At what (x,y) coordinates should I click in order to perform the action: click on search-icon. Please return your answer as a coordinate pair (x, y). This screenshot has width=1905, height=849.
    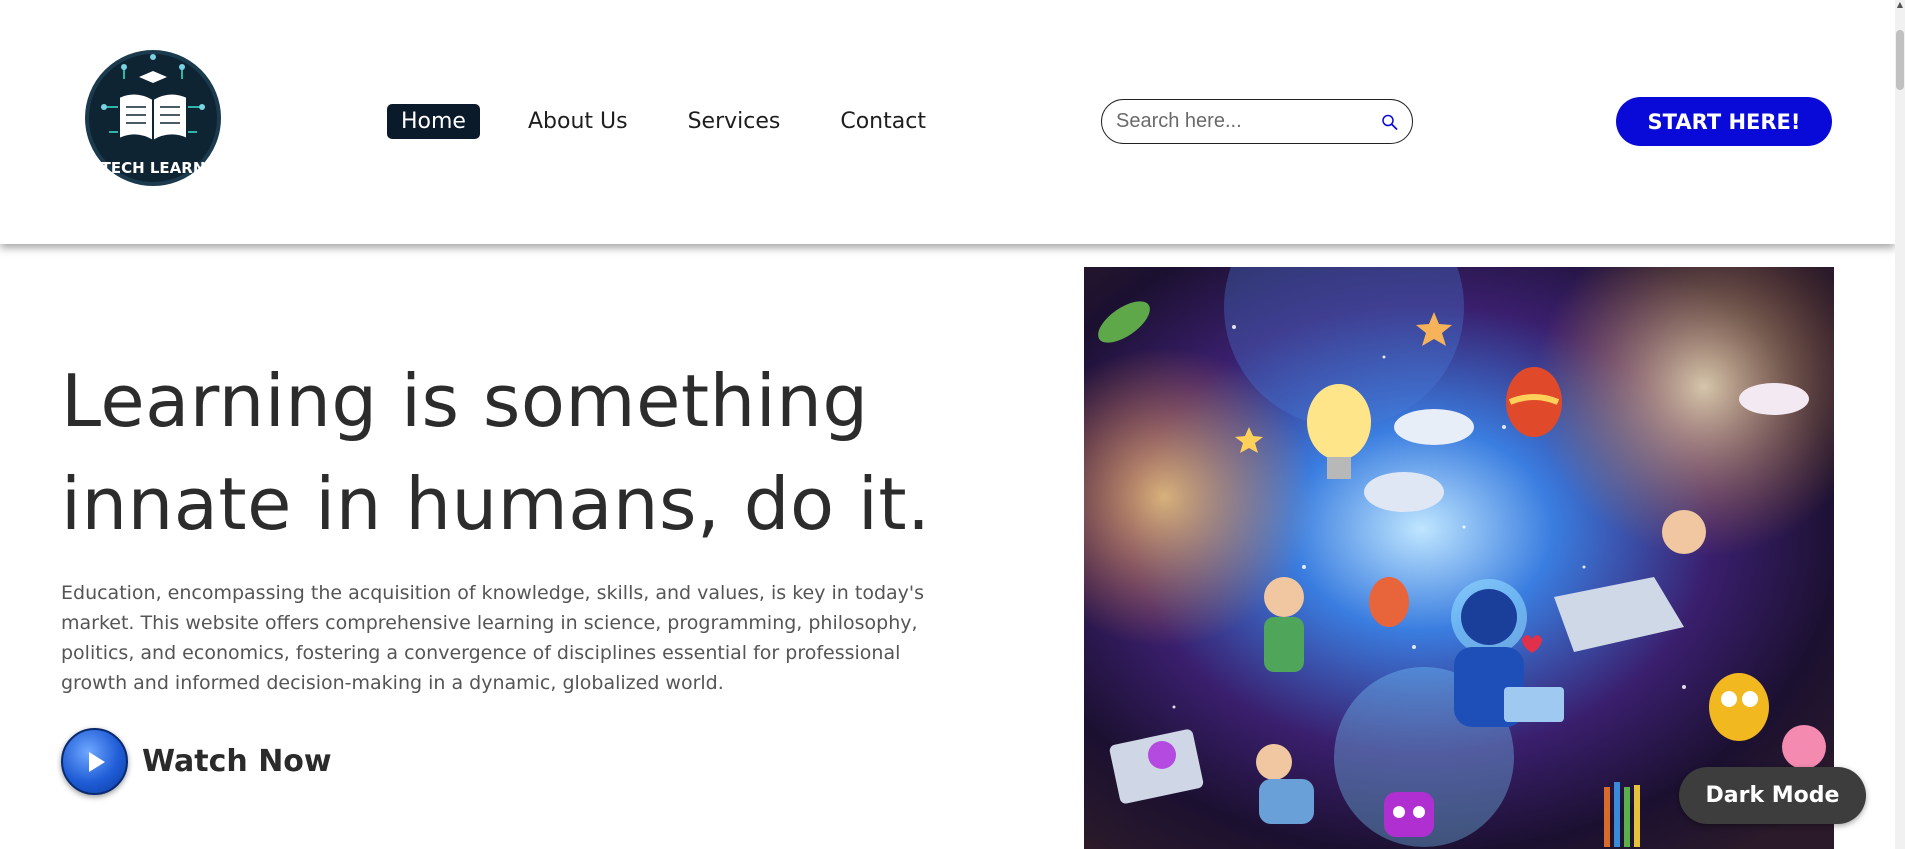
    Looking at the image, I should click on (1389, 122).